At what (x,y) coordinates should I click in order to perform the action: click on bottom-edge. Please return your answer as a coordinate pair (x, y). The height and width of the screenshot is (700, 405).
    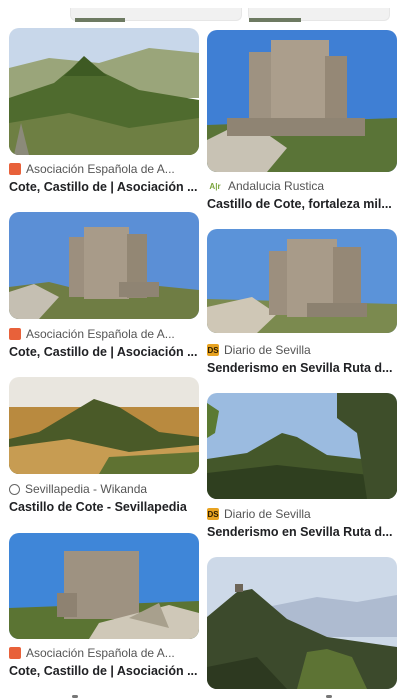
    Looking at the image, I should click on (202, 695).